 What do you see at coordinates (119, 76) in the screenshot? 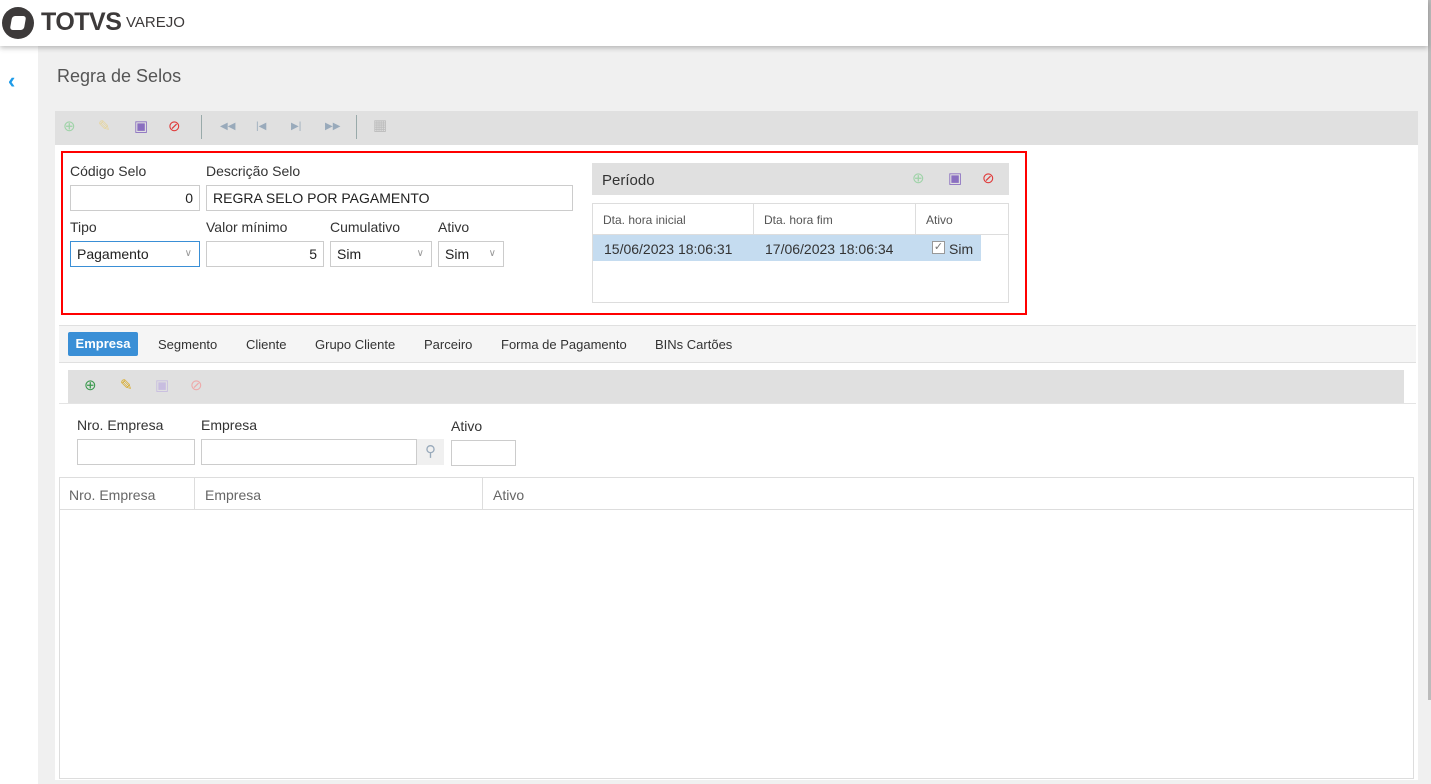
I see `page-title: Regra de Selos` at bounding box center [119, 76].